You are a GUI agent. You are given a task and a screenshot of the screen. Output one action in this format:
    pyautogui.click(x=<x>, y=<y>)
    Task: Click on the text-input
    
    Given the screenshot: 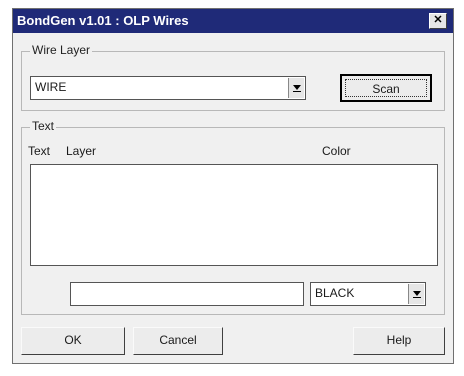 What is the action you would take?
    pyautogui.click(x=187, y=294)
    